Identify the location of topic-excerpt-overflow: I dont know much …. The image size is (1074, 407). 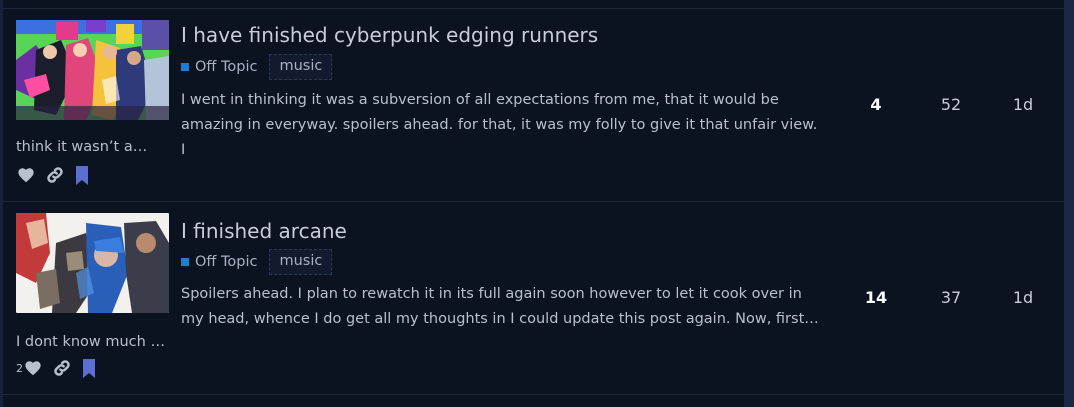
(90, 342).